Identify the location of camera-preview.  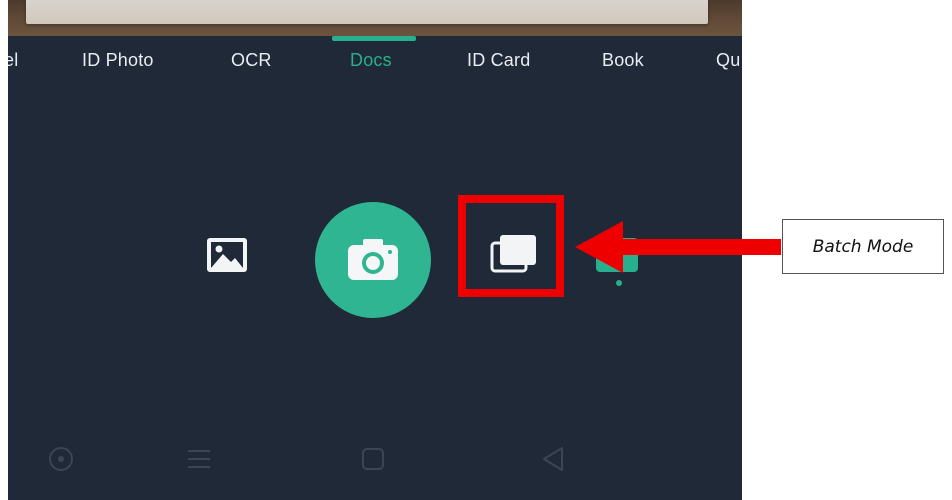
(375, 18).